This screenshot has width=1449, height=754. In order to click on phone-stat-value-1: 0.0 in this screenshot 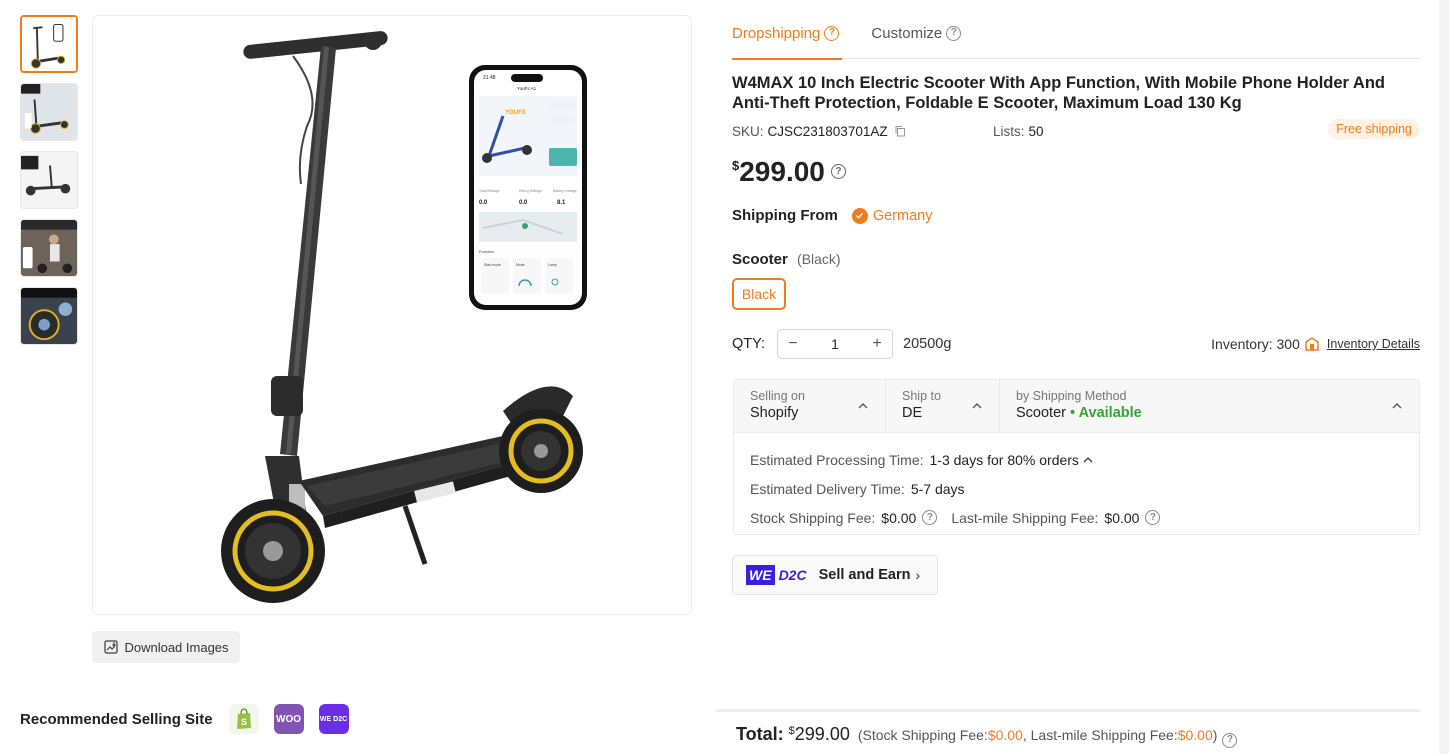, I will do `click(483, 203)`.